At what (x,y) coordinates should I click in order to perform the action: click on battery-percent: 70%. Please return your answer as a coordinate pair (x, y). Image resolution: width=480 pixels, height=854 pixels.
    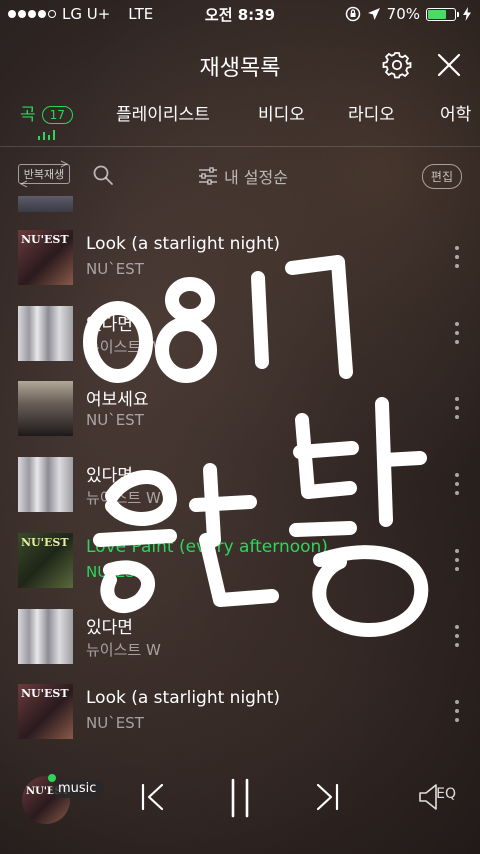
    Looking at the image, I should click on (403, 14).